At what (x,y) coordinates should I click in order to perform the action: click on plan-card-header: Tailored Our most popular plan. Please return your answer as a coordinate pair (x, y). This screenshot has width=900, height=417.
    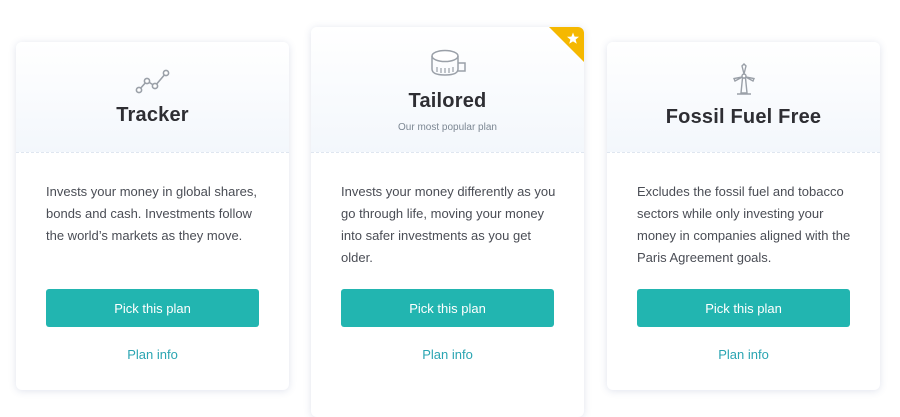
    Looking at the image, I should click on (447, 90).